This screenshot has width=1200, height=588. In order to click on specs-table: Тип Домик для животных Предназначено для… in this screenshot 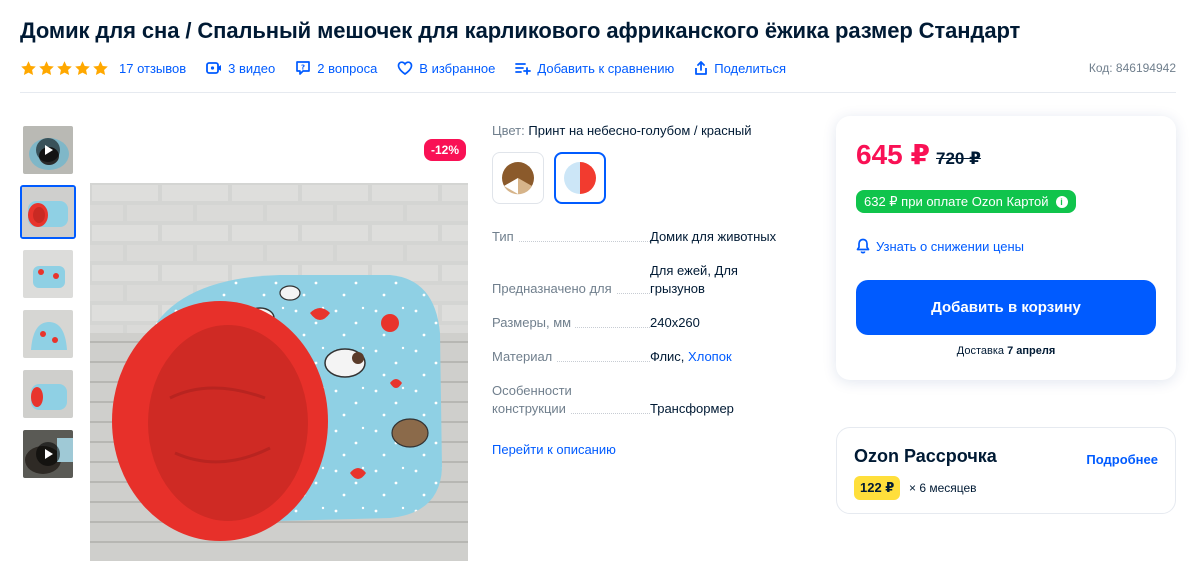, I will do `click(642, 323)`.